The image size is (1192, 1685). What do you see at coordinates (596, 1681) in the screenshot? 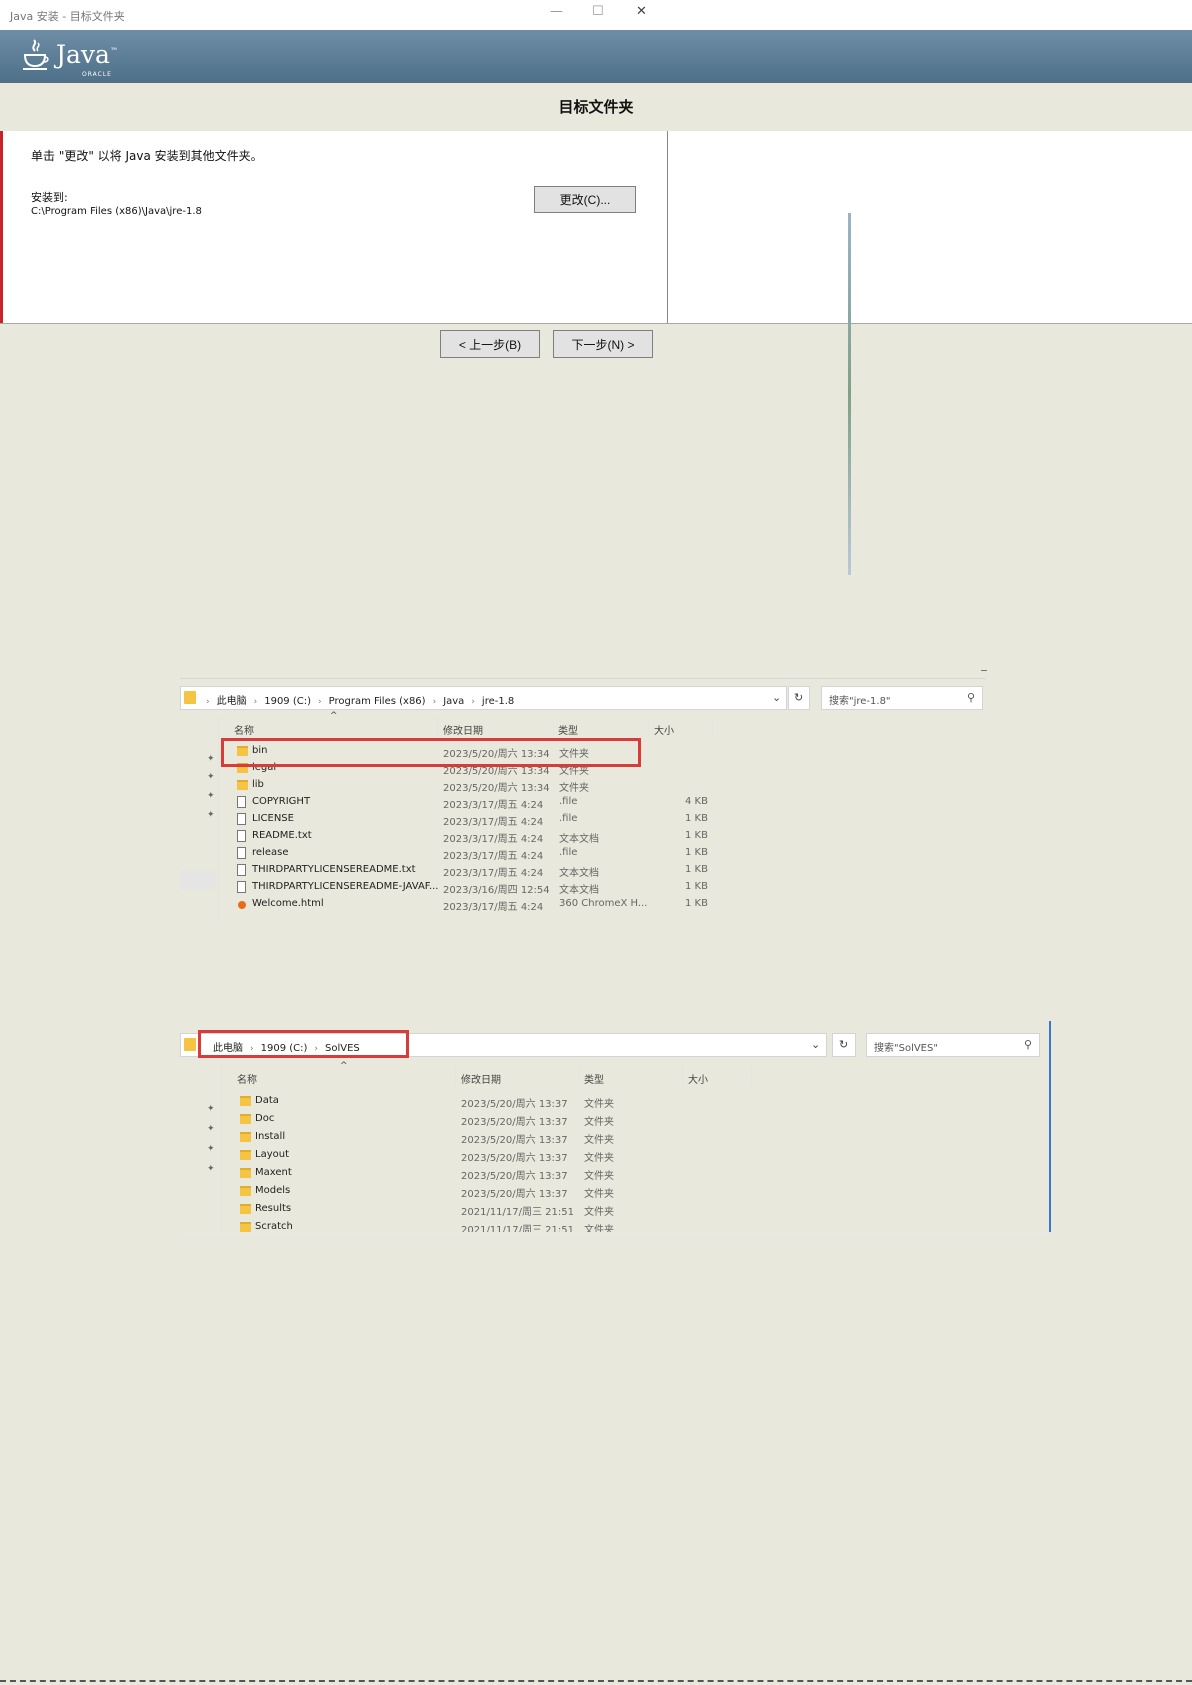
I see `page-edge` at bounding box center [596, 1681].